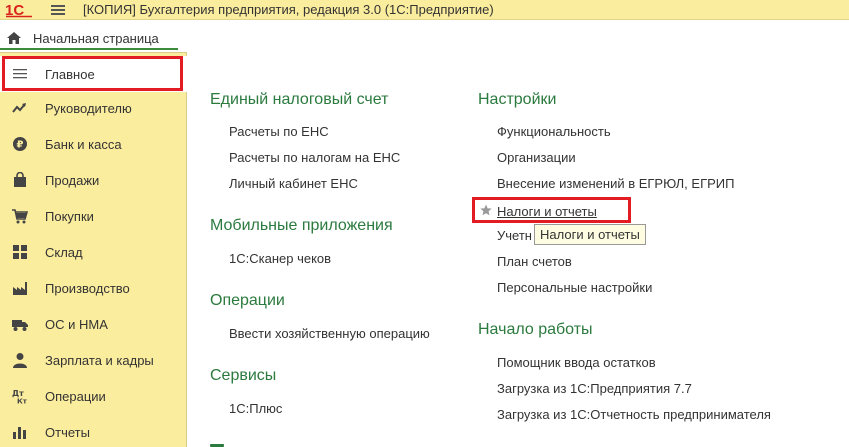  I want to click on sidebar-item-production: Производство, so click(93, 288).